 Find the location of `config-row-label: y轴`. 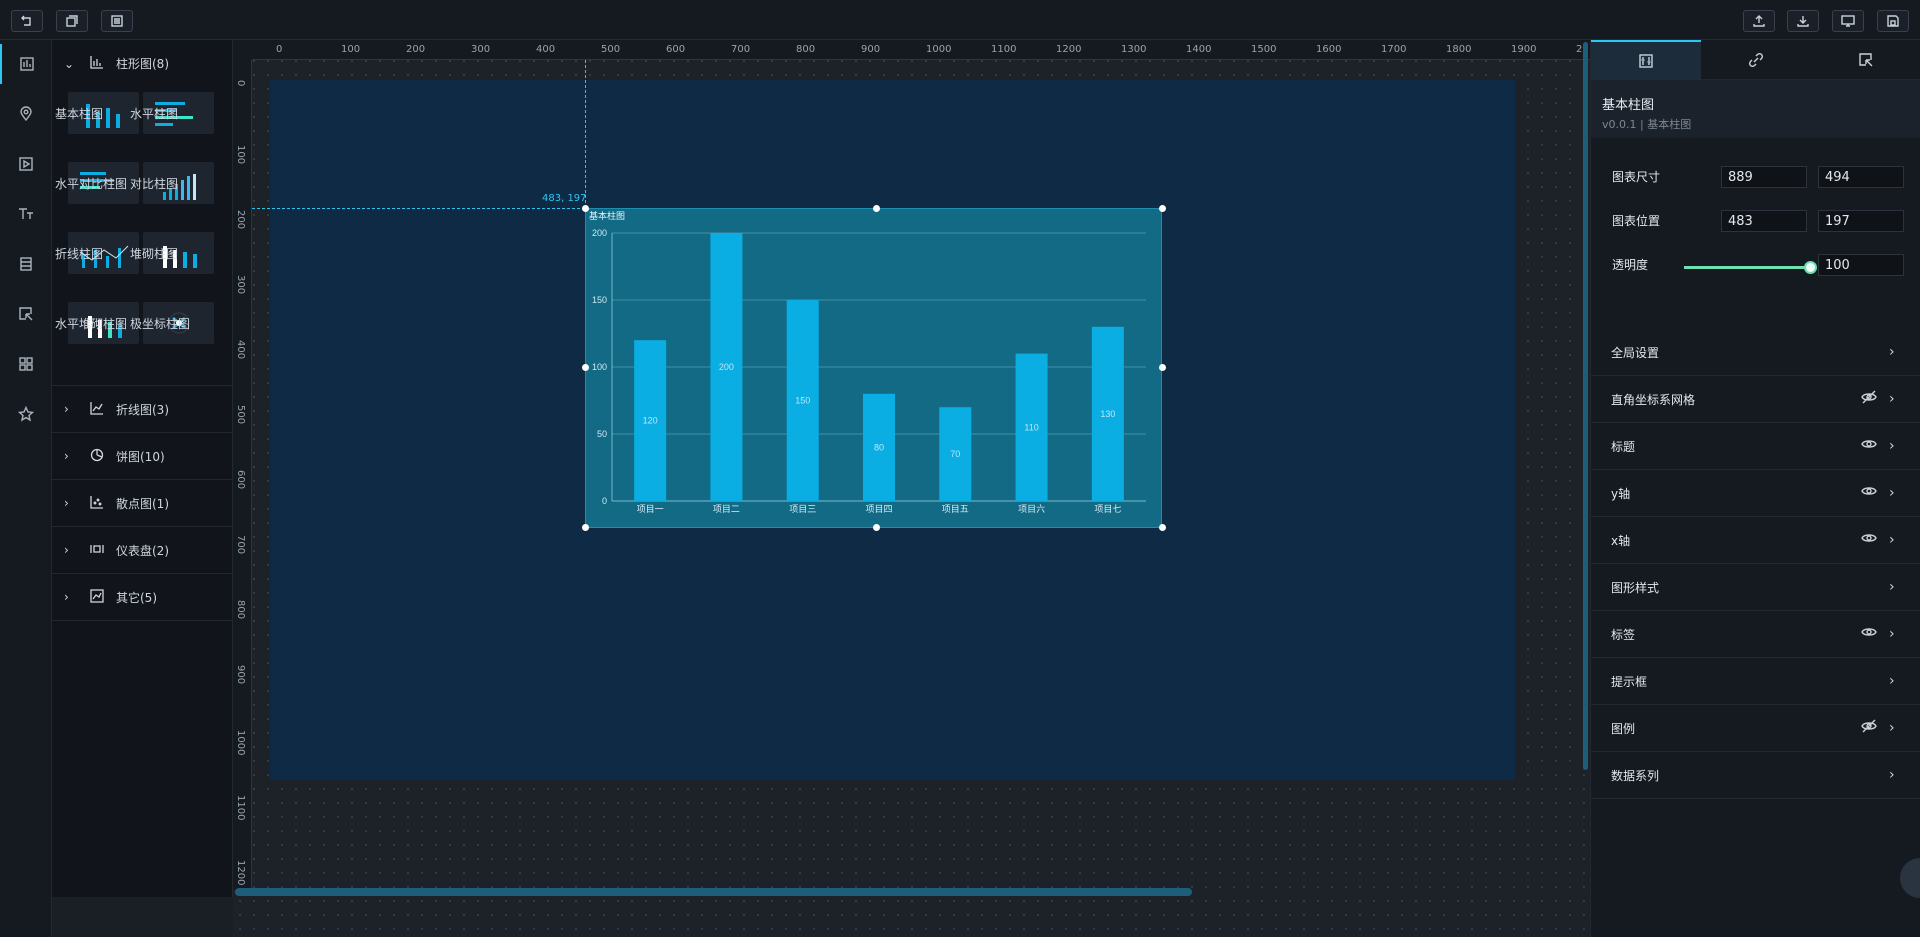

config-row-label: y轴 is located at coordinates (1621, 493).